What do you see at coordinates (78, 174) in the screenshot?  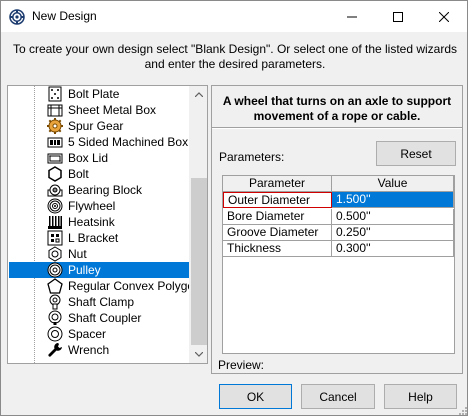 I see `wizard-item-label: Bolt` at bounding box center [78, 174].